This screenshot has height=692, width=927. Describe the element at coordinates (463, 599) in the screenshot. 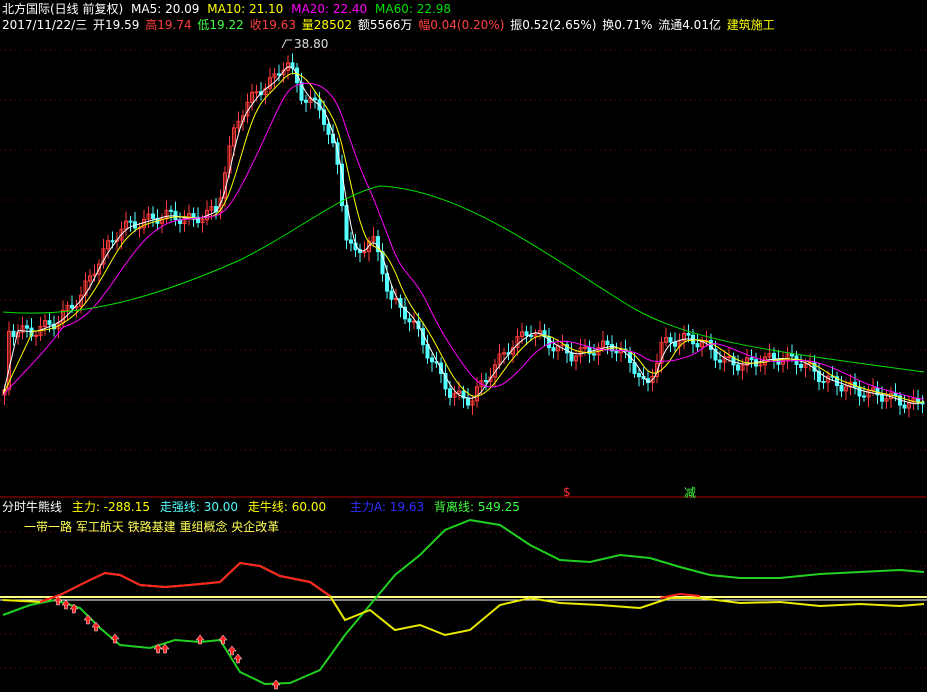

I see `main-force-line` at that location.